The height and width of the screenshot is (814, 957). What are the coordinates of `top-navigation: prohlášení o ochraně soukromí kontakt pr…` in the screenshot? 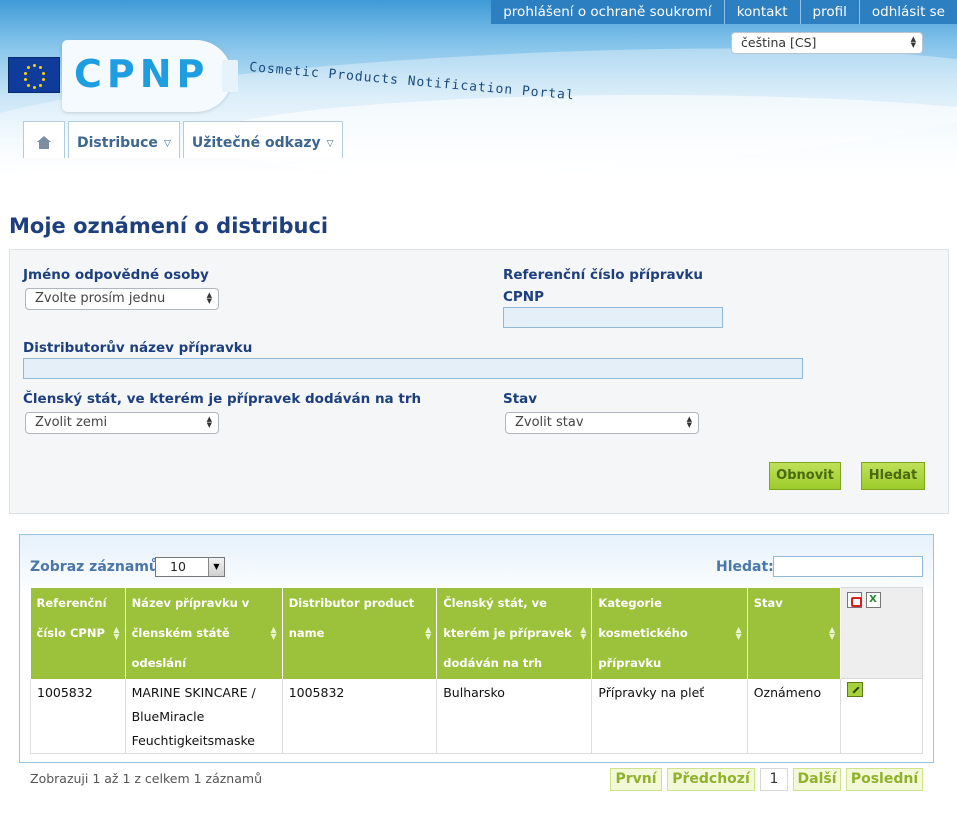 It's located at (724, 12).